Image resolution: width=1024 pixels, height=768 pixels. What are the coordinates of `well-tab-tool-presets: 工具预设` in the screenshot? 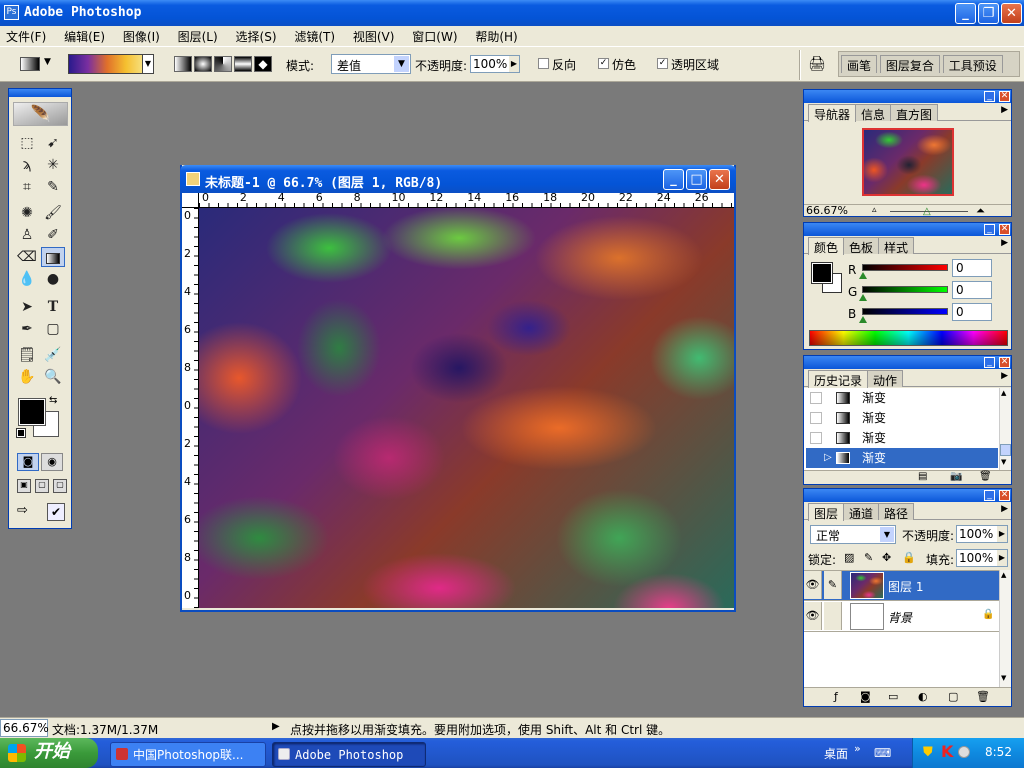 It's located at (972, 64).